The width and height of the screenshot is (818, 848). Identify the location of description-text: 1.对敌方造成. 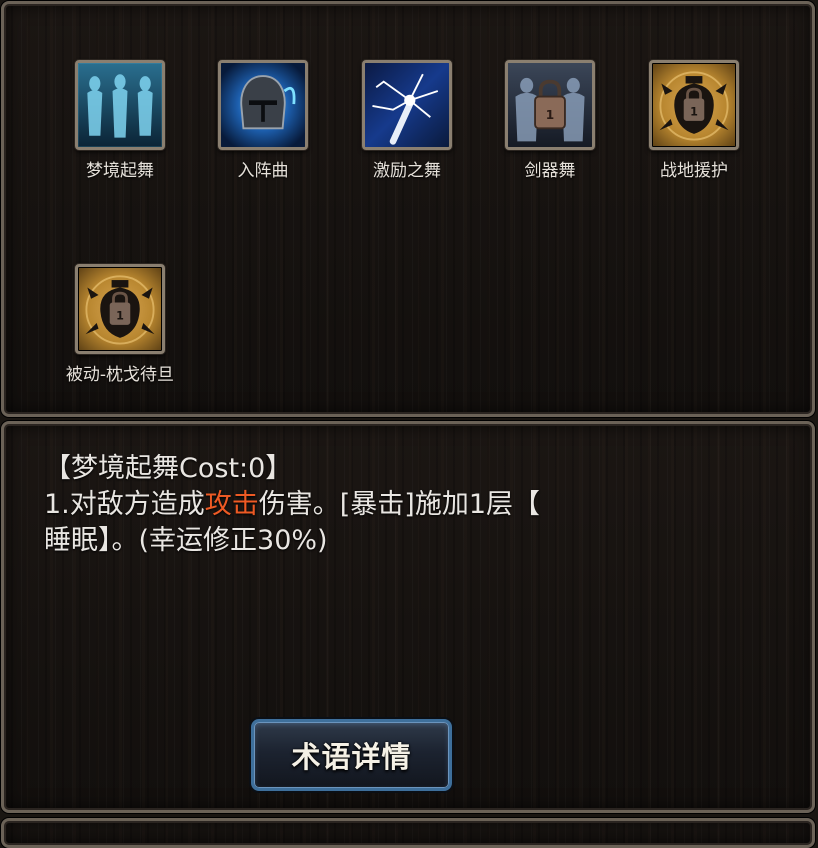
(124, 504).